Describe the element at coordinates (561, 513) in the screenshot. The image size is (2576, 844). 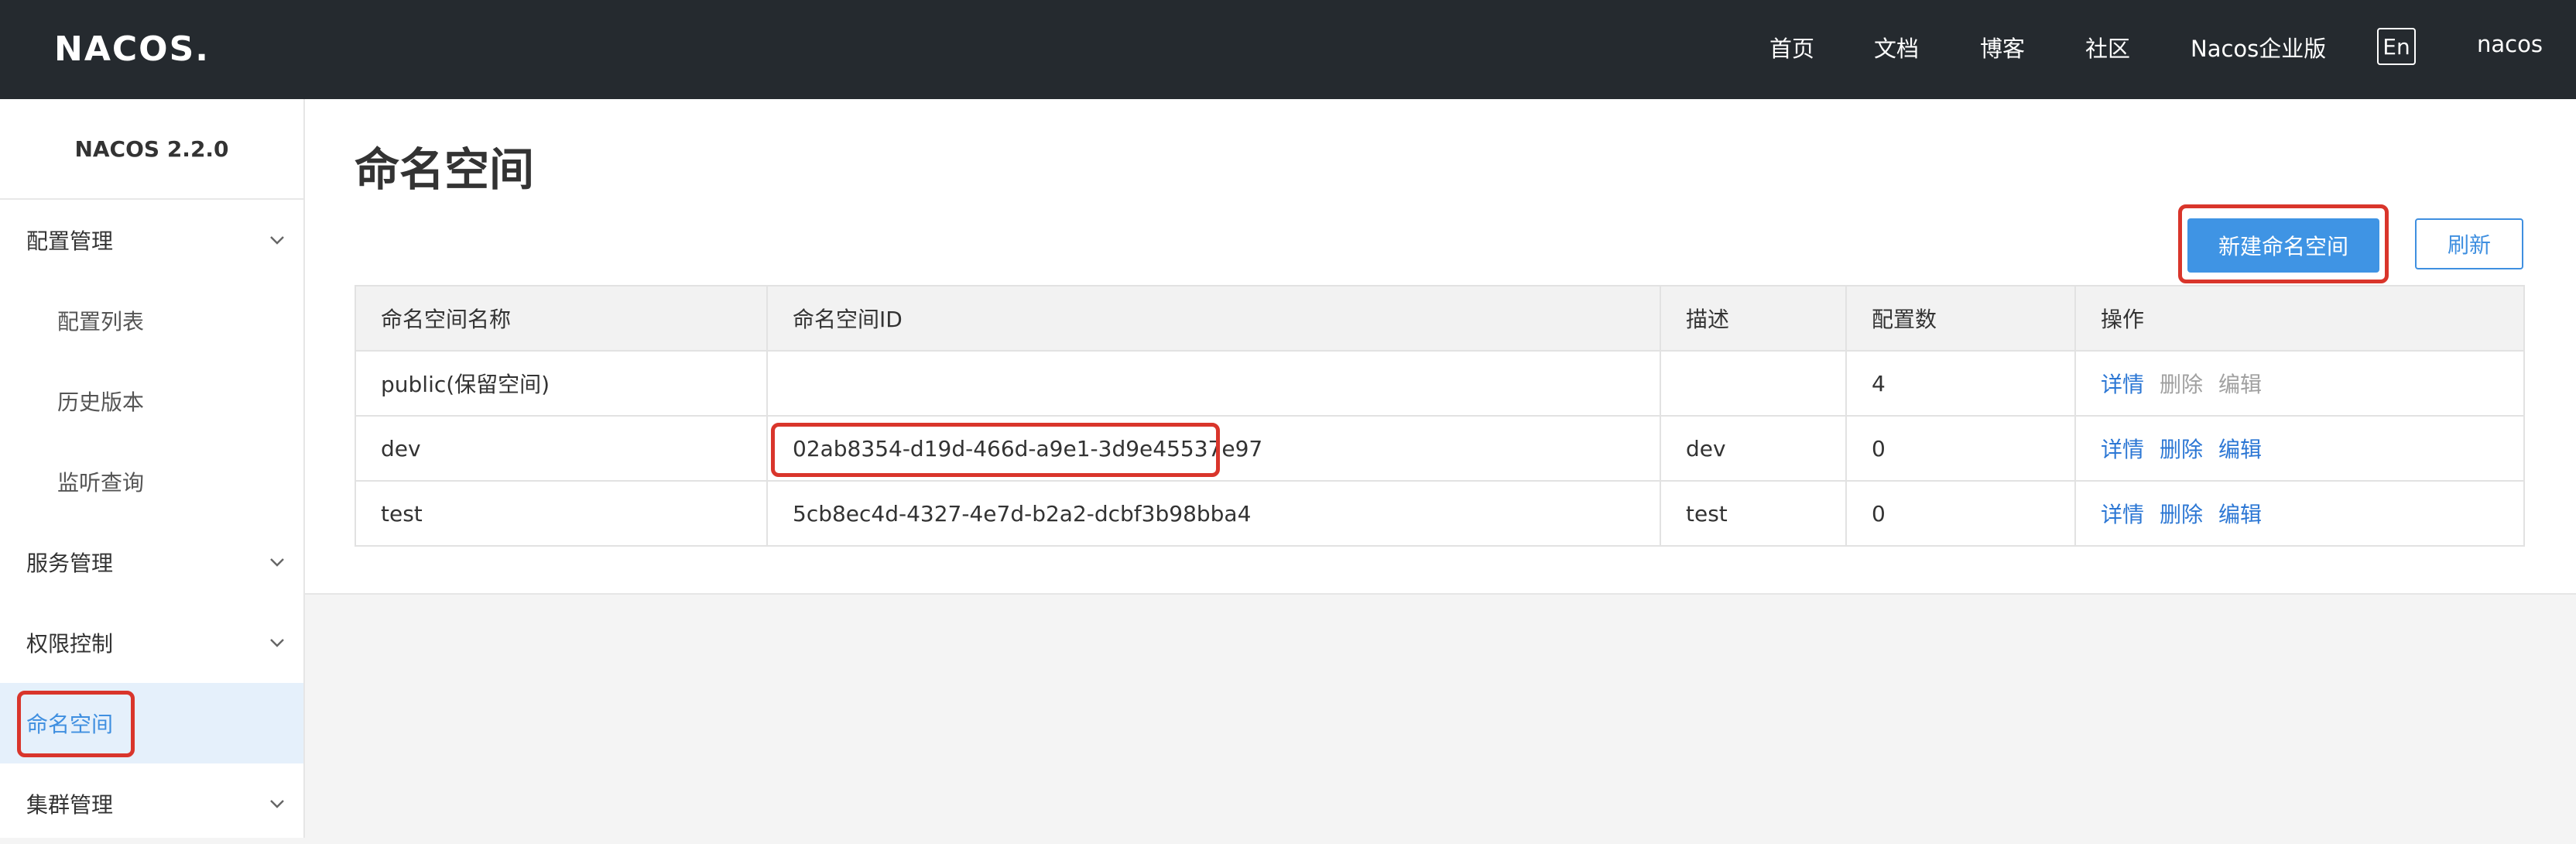
I see `cell-namespace-name: test` at that location.